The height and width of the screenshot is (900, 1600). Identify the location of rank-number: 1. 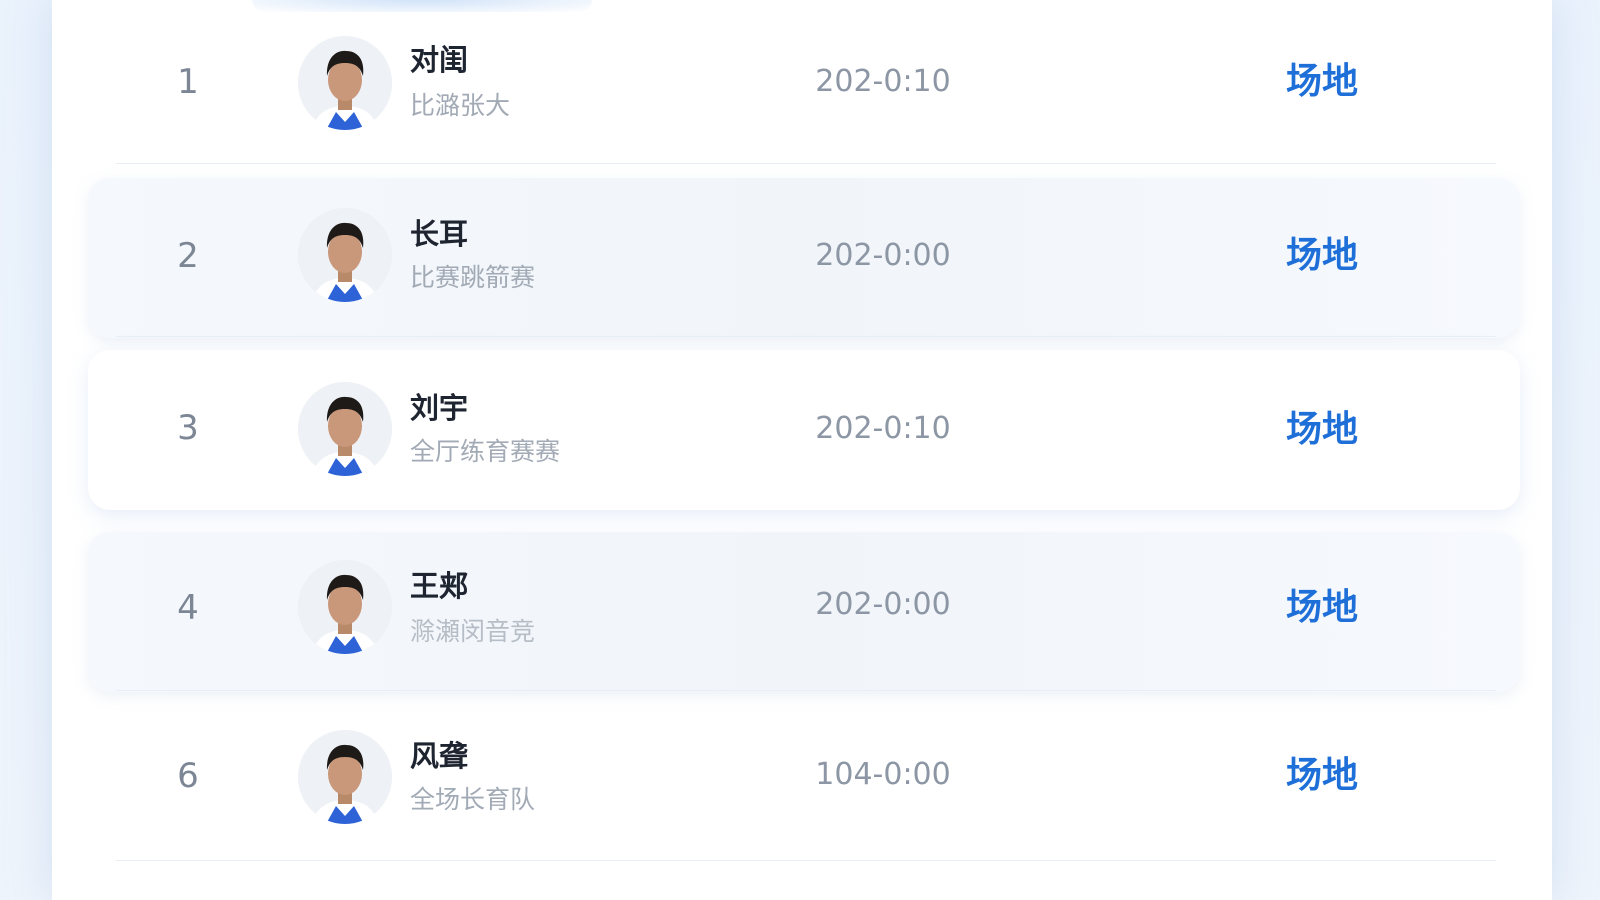
(188, 82).